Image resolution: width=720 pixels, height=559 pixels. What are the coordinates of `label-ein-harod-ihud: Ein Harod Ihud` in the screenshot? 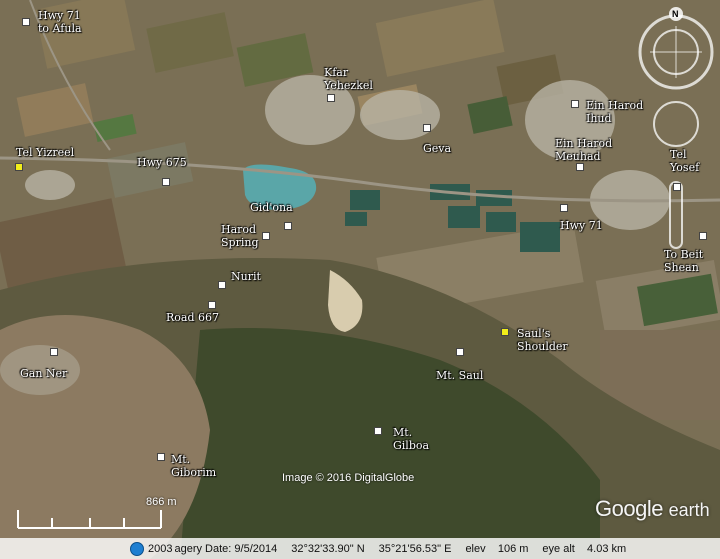 It's located at (615, 112).